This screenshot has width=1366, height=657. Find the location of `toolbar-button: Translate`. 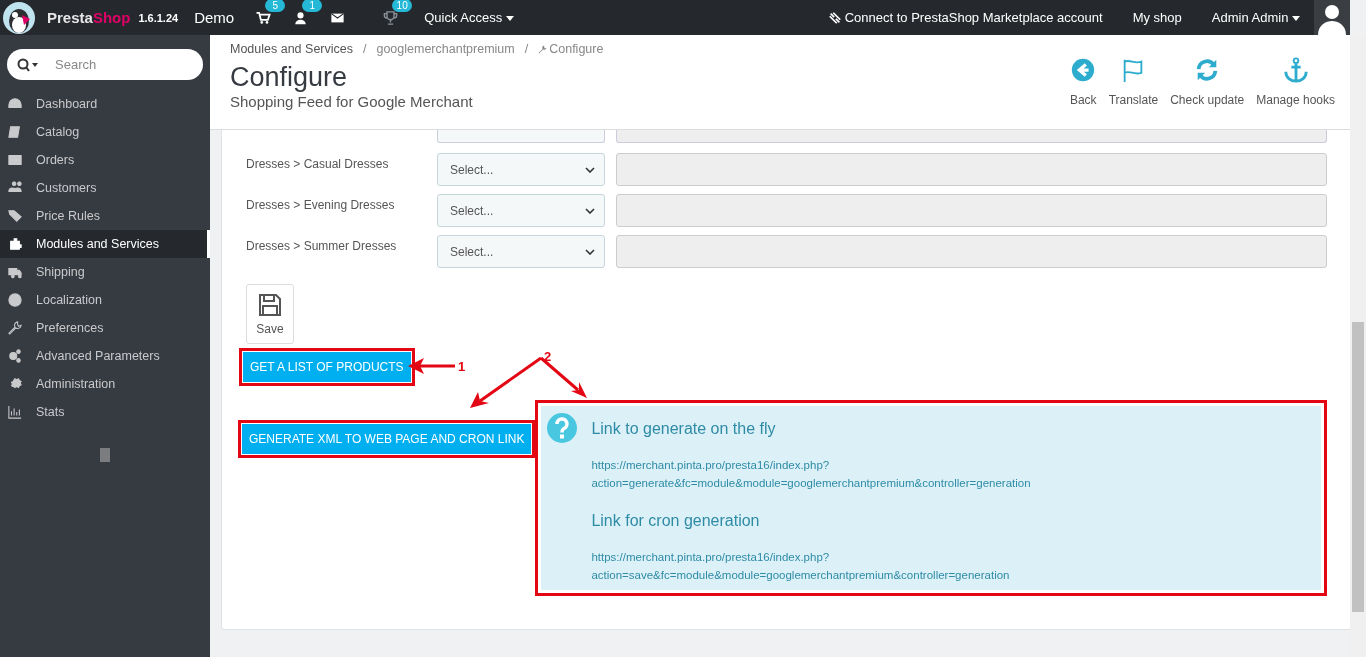

toolbar-button: Translate is located at coordinates (1133, 93).